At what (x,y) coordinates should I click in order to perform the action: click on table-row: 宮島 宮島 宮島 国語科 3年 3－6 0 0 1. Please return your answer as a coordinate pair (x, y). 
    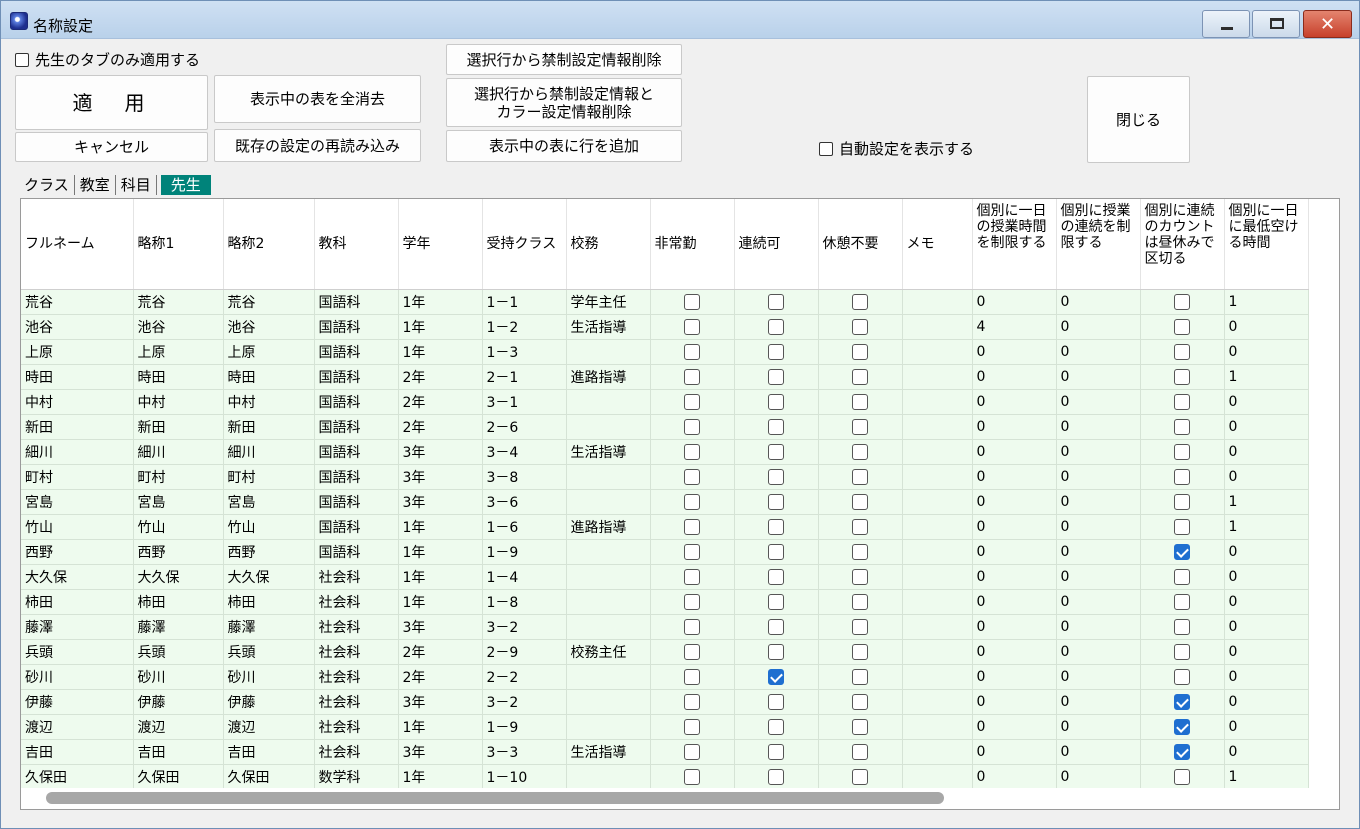
    Looking at the image, I should click on (665, 502).